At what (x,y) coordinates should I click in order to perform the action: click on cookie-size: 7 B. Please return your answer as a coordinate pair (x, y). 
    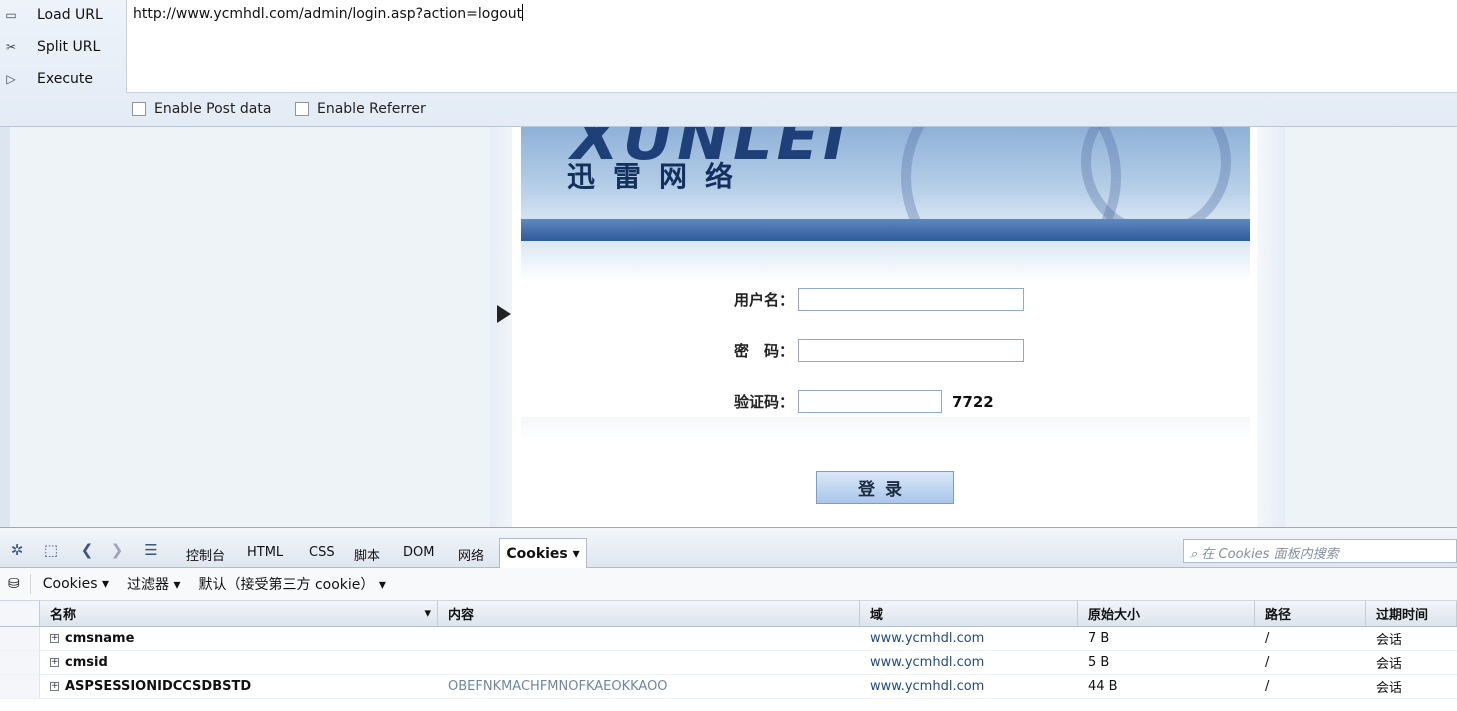
    Looking at the image, I should click on (1099, 638).